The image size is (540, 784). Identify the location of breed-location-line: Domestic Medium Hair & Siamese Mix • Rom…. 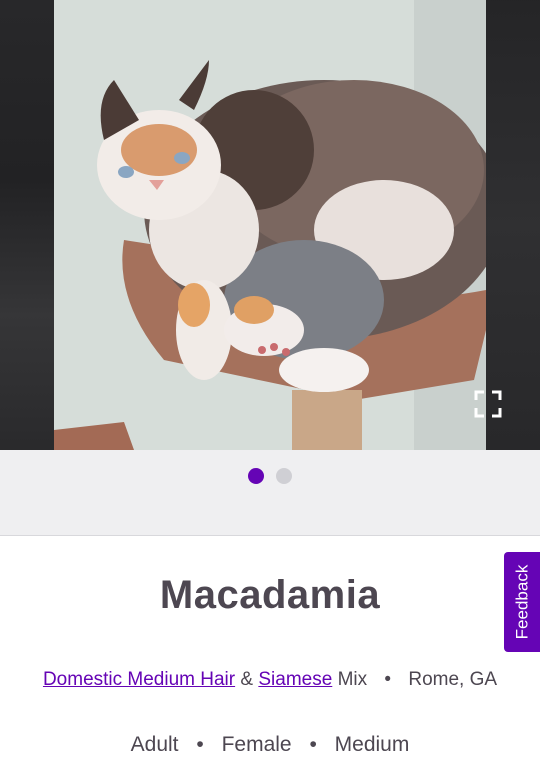
(270, 680).